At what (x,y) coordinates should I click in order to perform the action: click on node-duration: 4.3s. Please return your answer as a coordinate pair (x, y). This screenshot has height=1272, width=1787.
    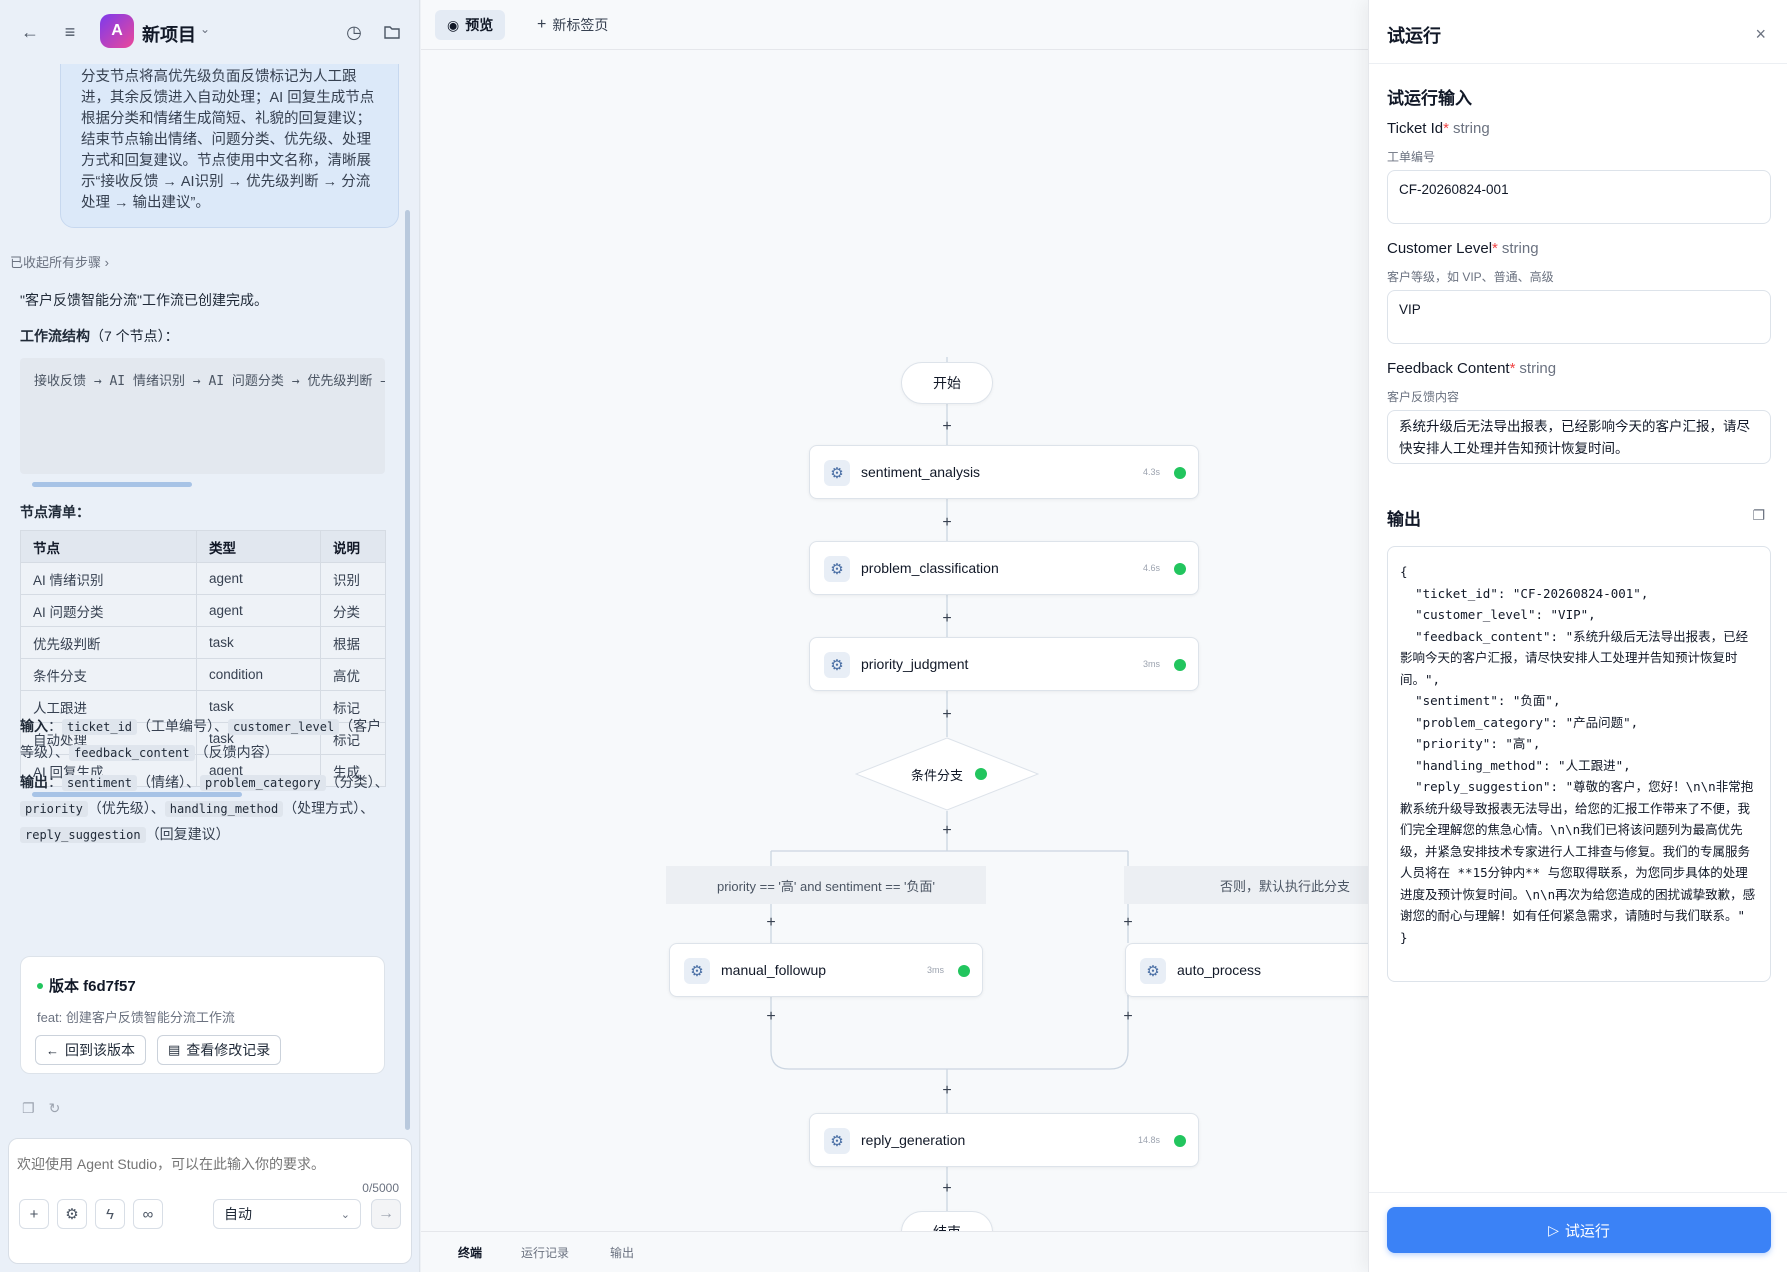
    Looking at the image, I should click on (1151, 472).